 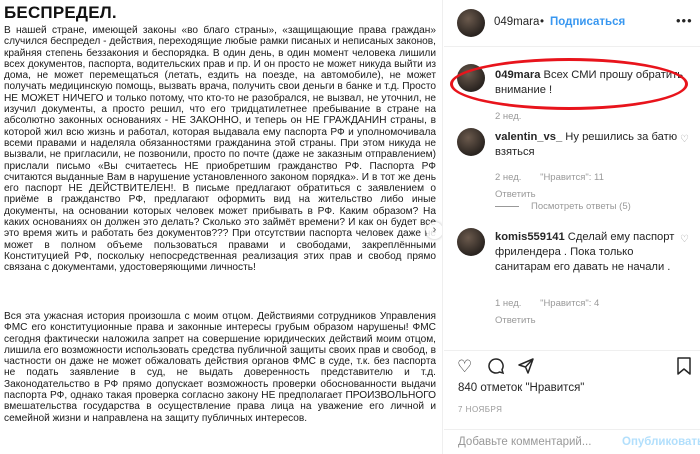 I want to click on comment-bubble-icon, so click(x=496, y=368).